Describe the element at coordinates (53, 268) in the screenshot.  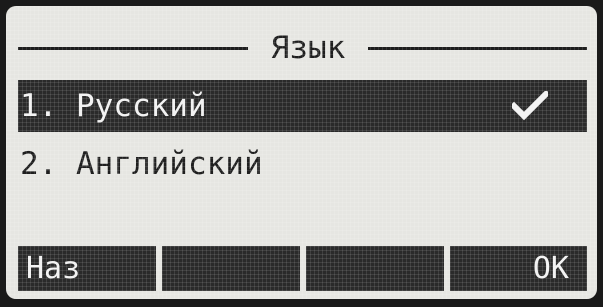
I see `softkey-back-label: Наз` at that location.